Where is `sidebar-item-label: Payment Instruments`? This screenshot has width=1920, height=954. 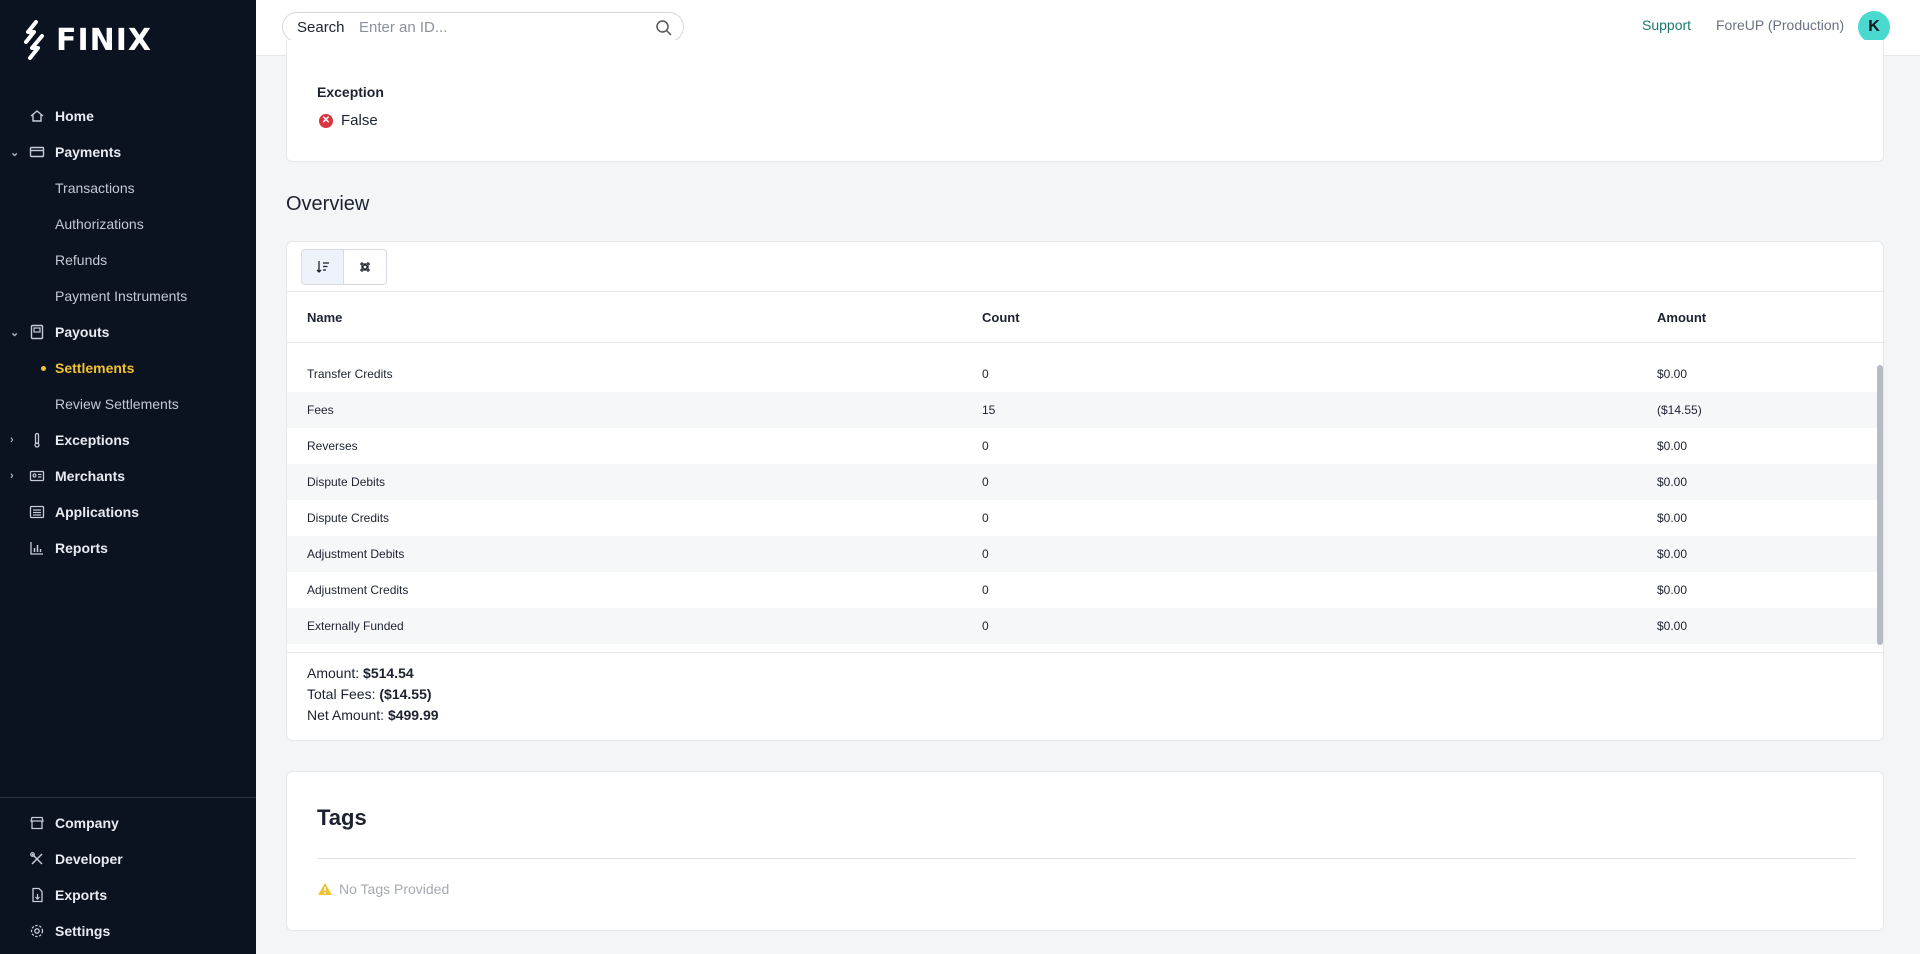 sidebar-item-label: Payment Instruments is located at coordinates (121, 296).